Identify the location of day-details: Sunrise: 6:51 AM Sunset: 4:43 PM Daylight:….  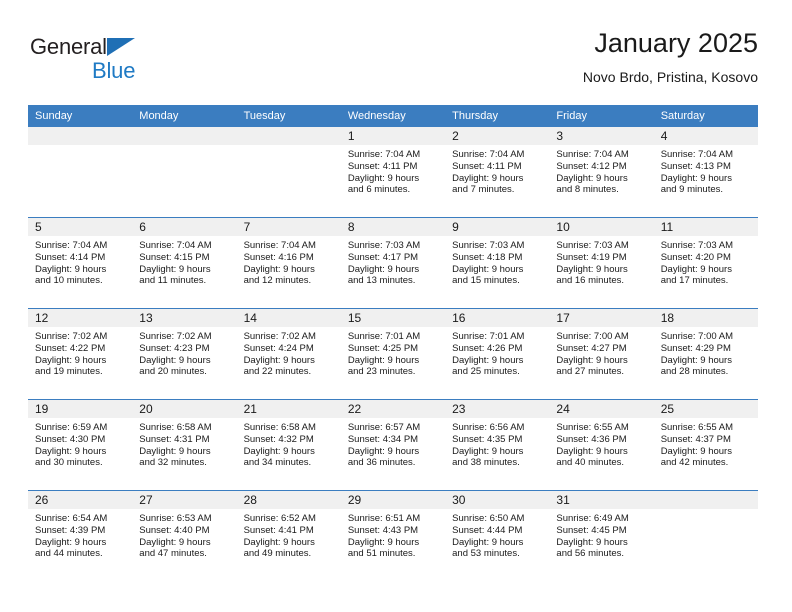
(393, 534).